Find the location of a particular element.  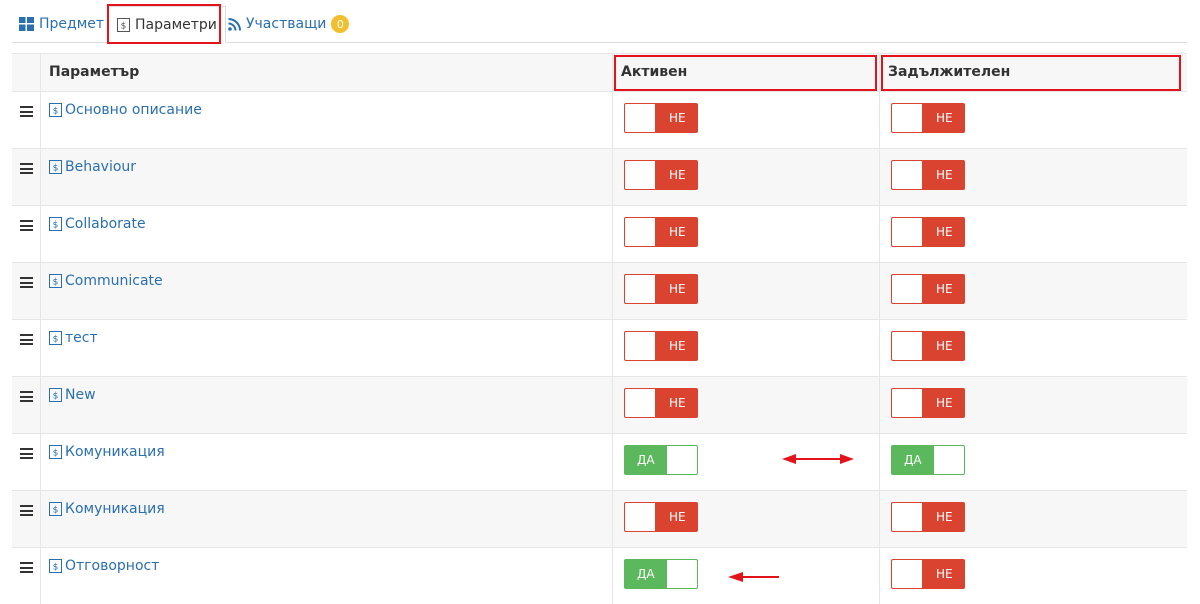

parameter-name: тест is located at coordinates (81, 338).